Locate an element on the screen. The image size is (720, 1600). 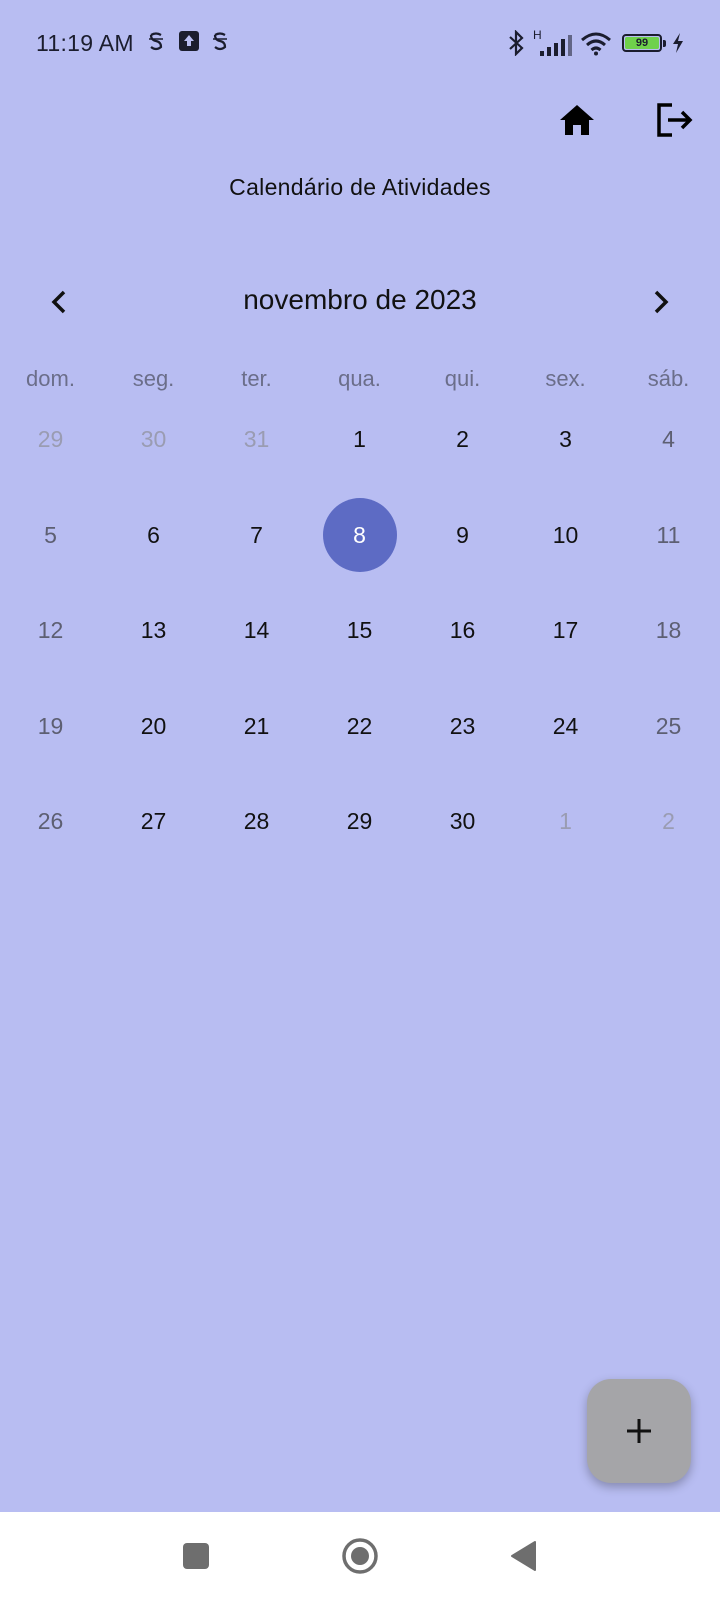
recents-square-icon is located at coordinates (196, 1556).